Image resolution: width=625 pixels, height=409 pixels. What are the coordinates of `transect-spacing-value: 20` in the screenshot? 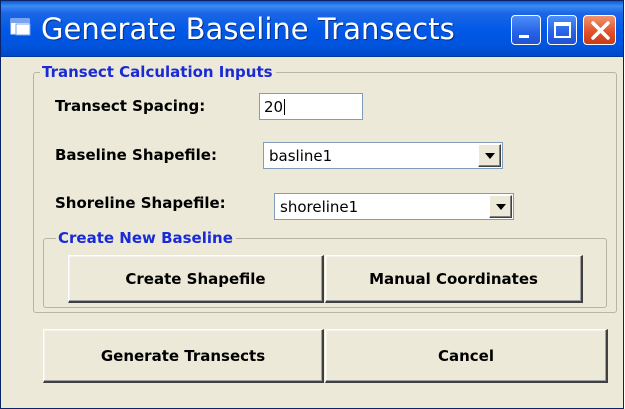 It's located at (274, 107).